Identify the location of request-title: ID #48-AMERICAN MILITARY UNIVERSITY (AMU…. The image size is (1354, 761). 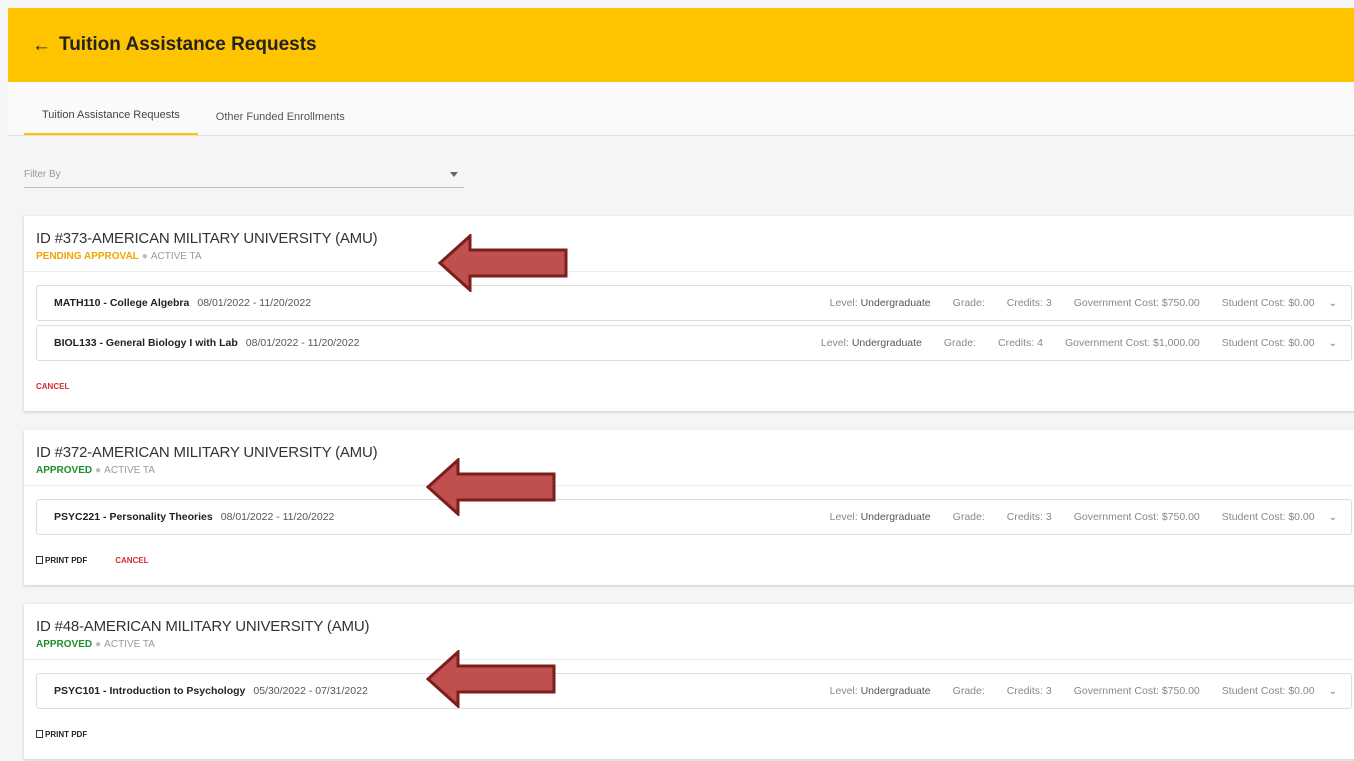
(203, 626).